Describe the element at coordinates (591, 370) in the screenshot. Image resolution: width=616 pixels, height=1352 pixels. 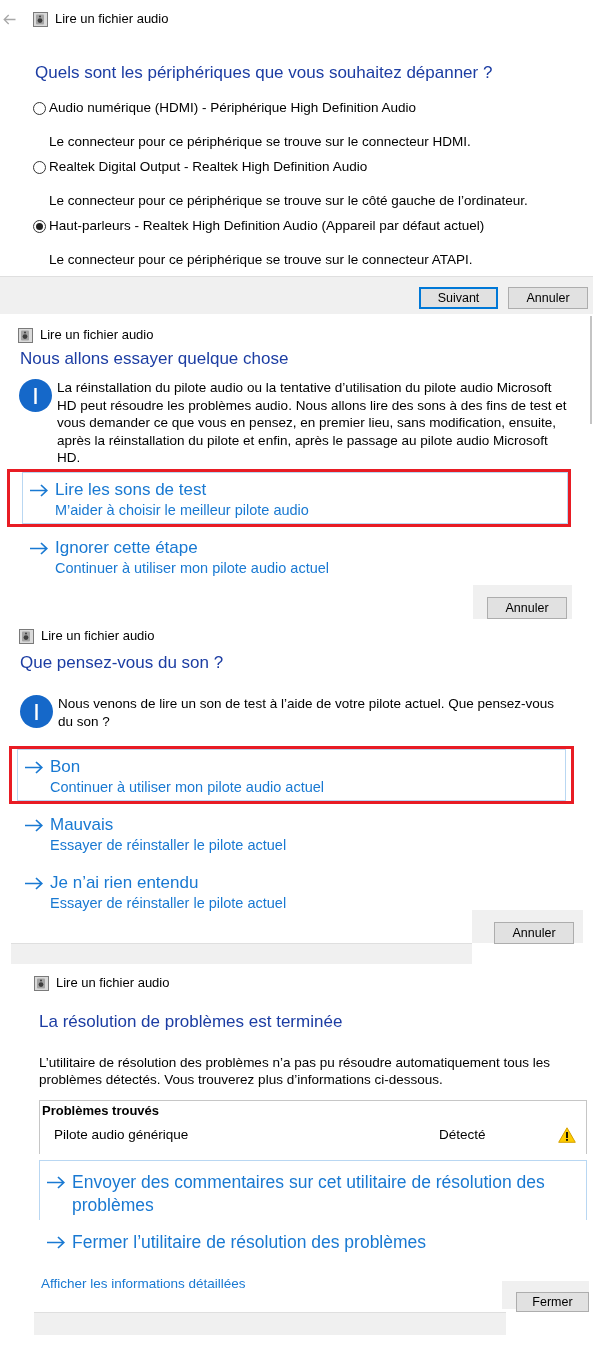
I see `scrollbar-thumb` at that location.